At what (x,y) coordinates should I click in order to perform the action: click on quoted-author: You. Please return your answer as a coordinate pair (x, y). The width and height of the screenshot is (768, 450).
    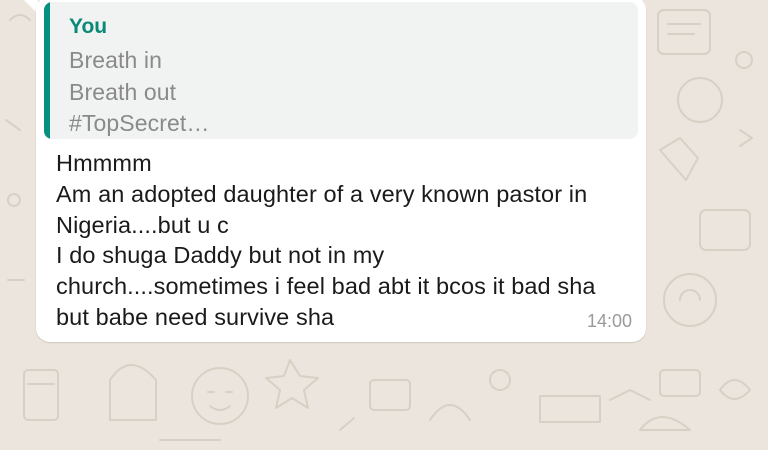
    Looking at the image, I should click on (88, 26).